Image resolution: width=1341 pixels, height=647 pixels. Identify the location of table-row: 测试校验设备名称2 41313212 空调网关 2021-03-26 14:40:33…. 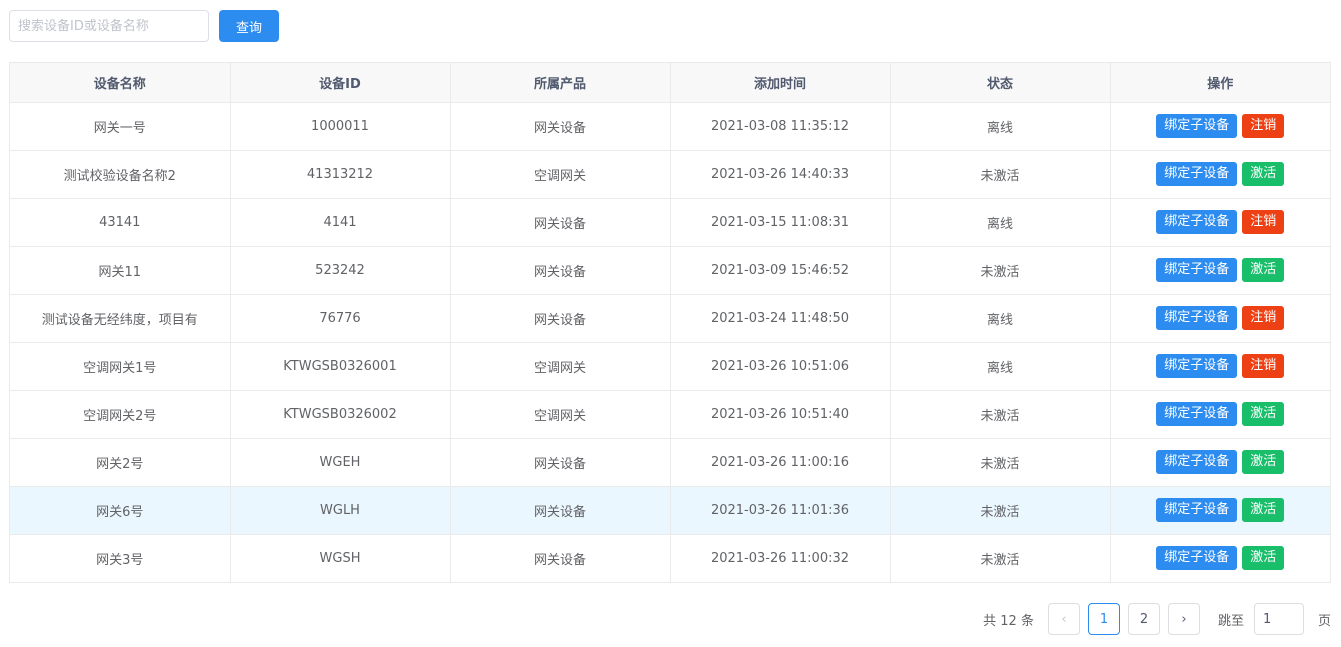
(670, 174).